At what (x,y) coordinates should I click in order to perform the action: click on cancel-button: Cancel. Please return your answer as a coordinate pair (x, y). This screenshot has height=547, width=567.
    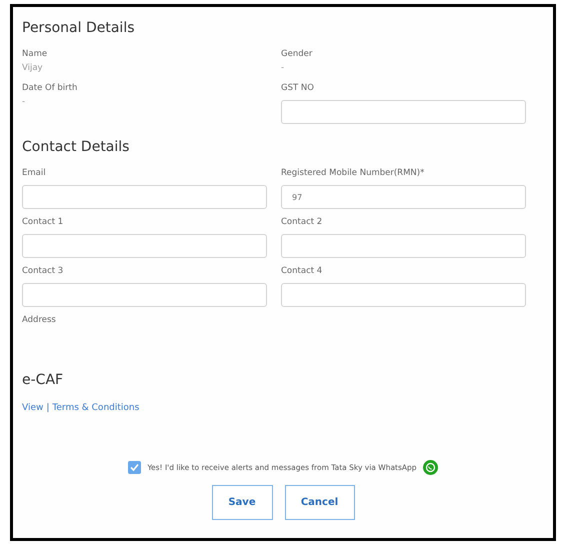
    Looking at the image, I should click on (319, 502).